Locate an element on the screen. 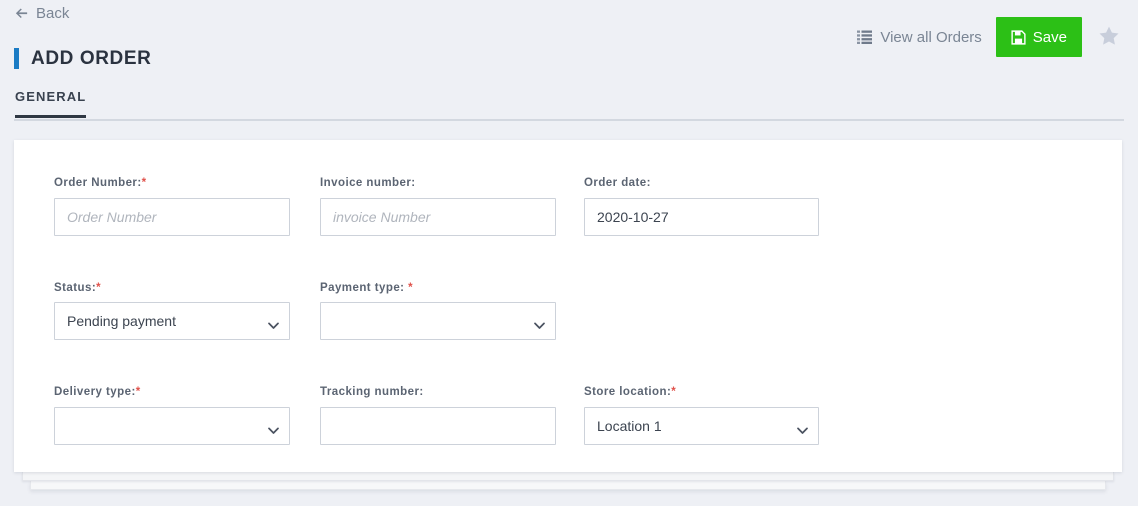 The width and height of the screenshot is (1138, 506). delivery-type-select is located at coordinates (172, 425).